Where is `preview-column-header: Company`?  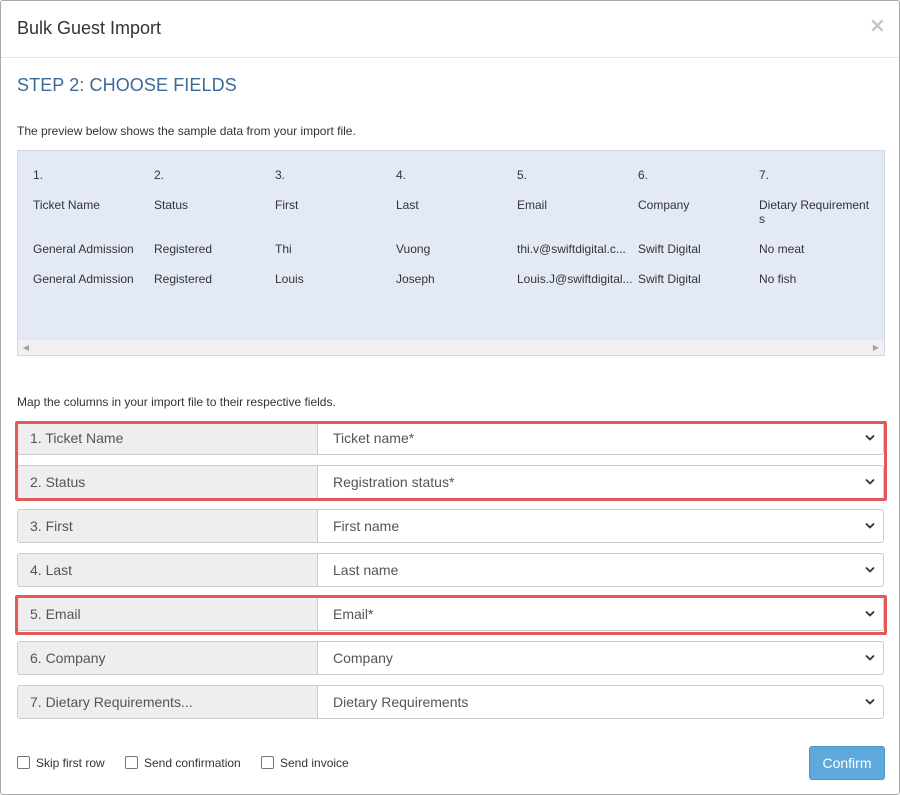
preview-column-header: Company is located at coordinates (664, 205).